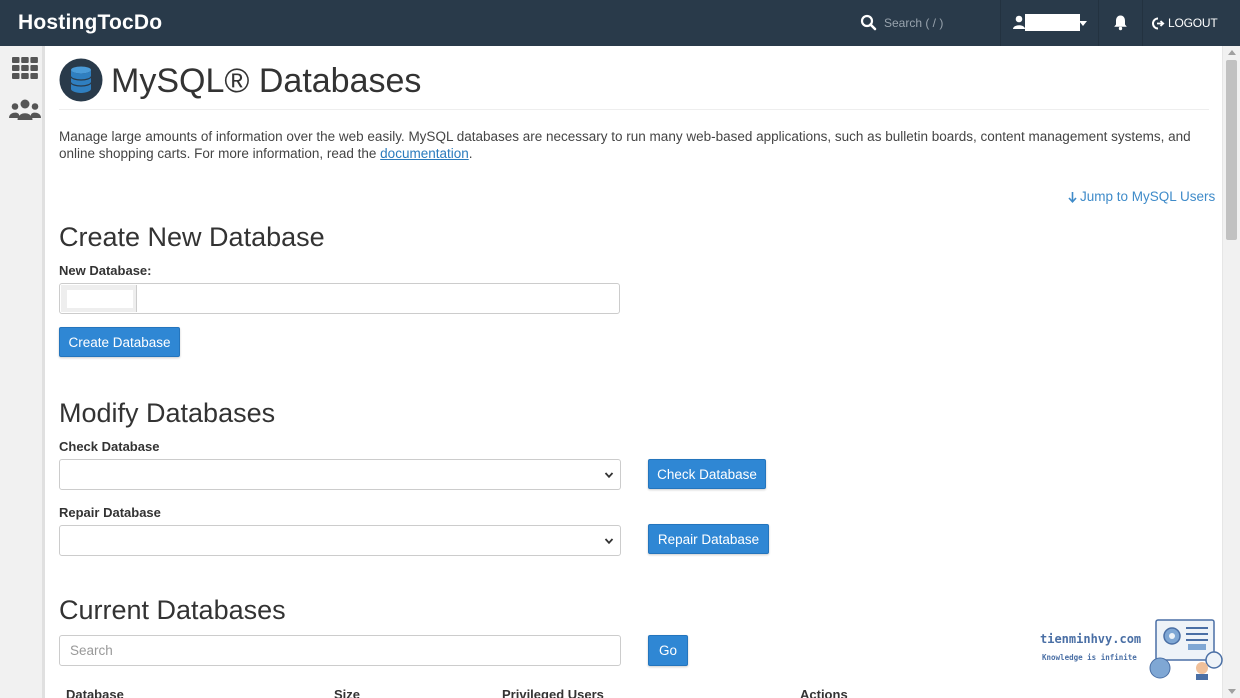  What do you see at coordinates (90, 23) in the screenshot?
I see `brand-logo: HostingTocDo` at bounding box center [90, 23].